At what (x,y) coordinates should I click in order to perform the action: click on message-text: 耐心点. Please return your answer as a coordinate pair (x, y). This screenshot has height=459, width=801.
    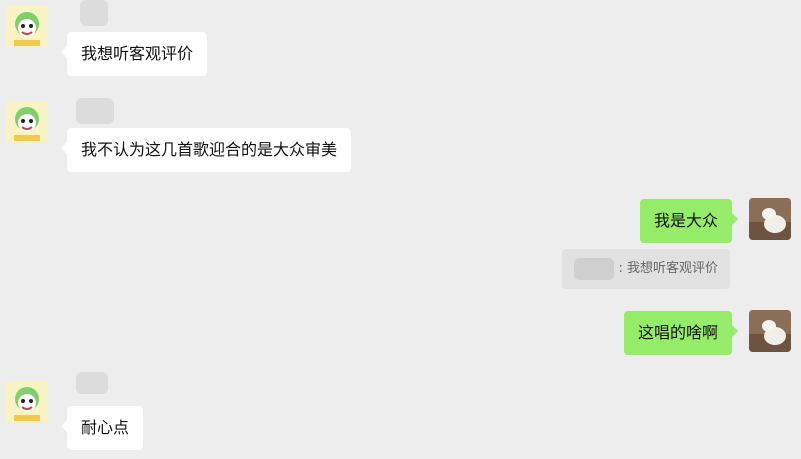
    Looking at the image, I should click on (105, 427).